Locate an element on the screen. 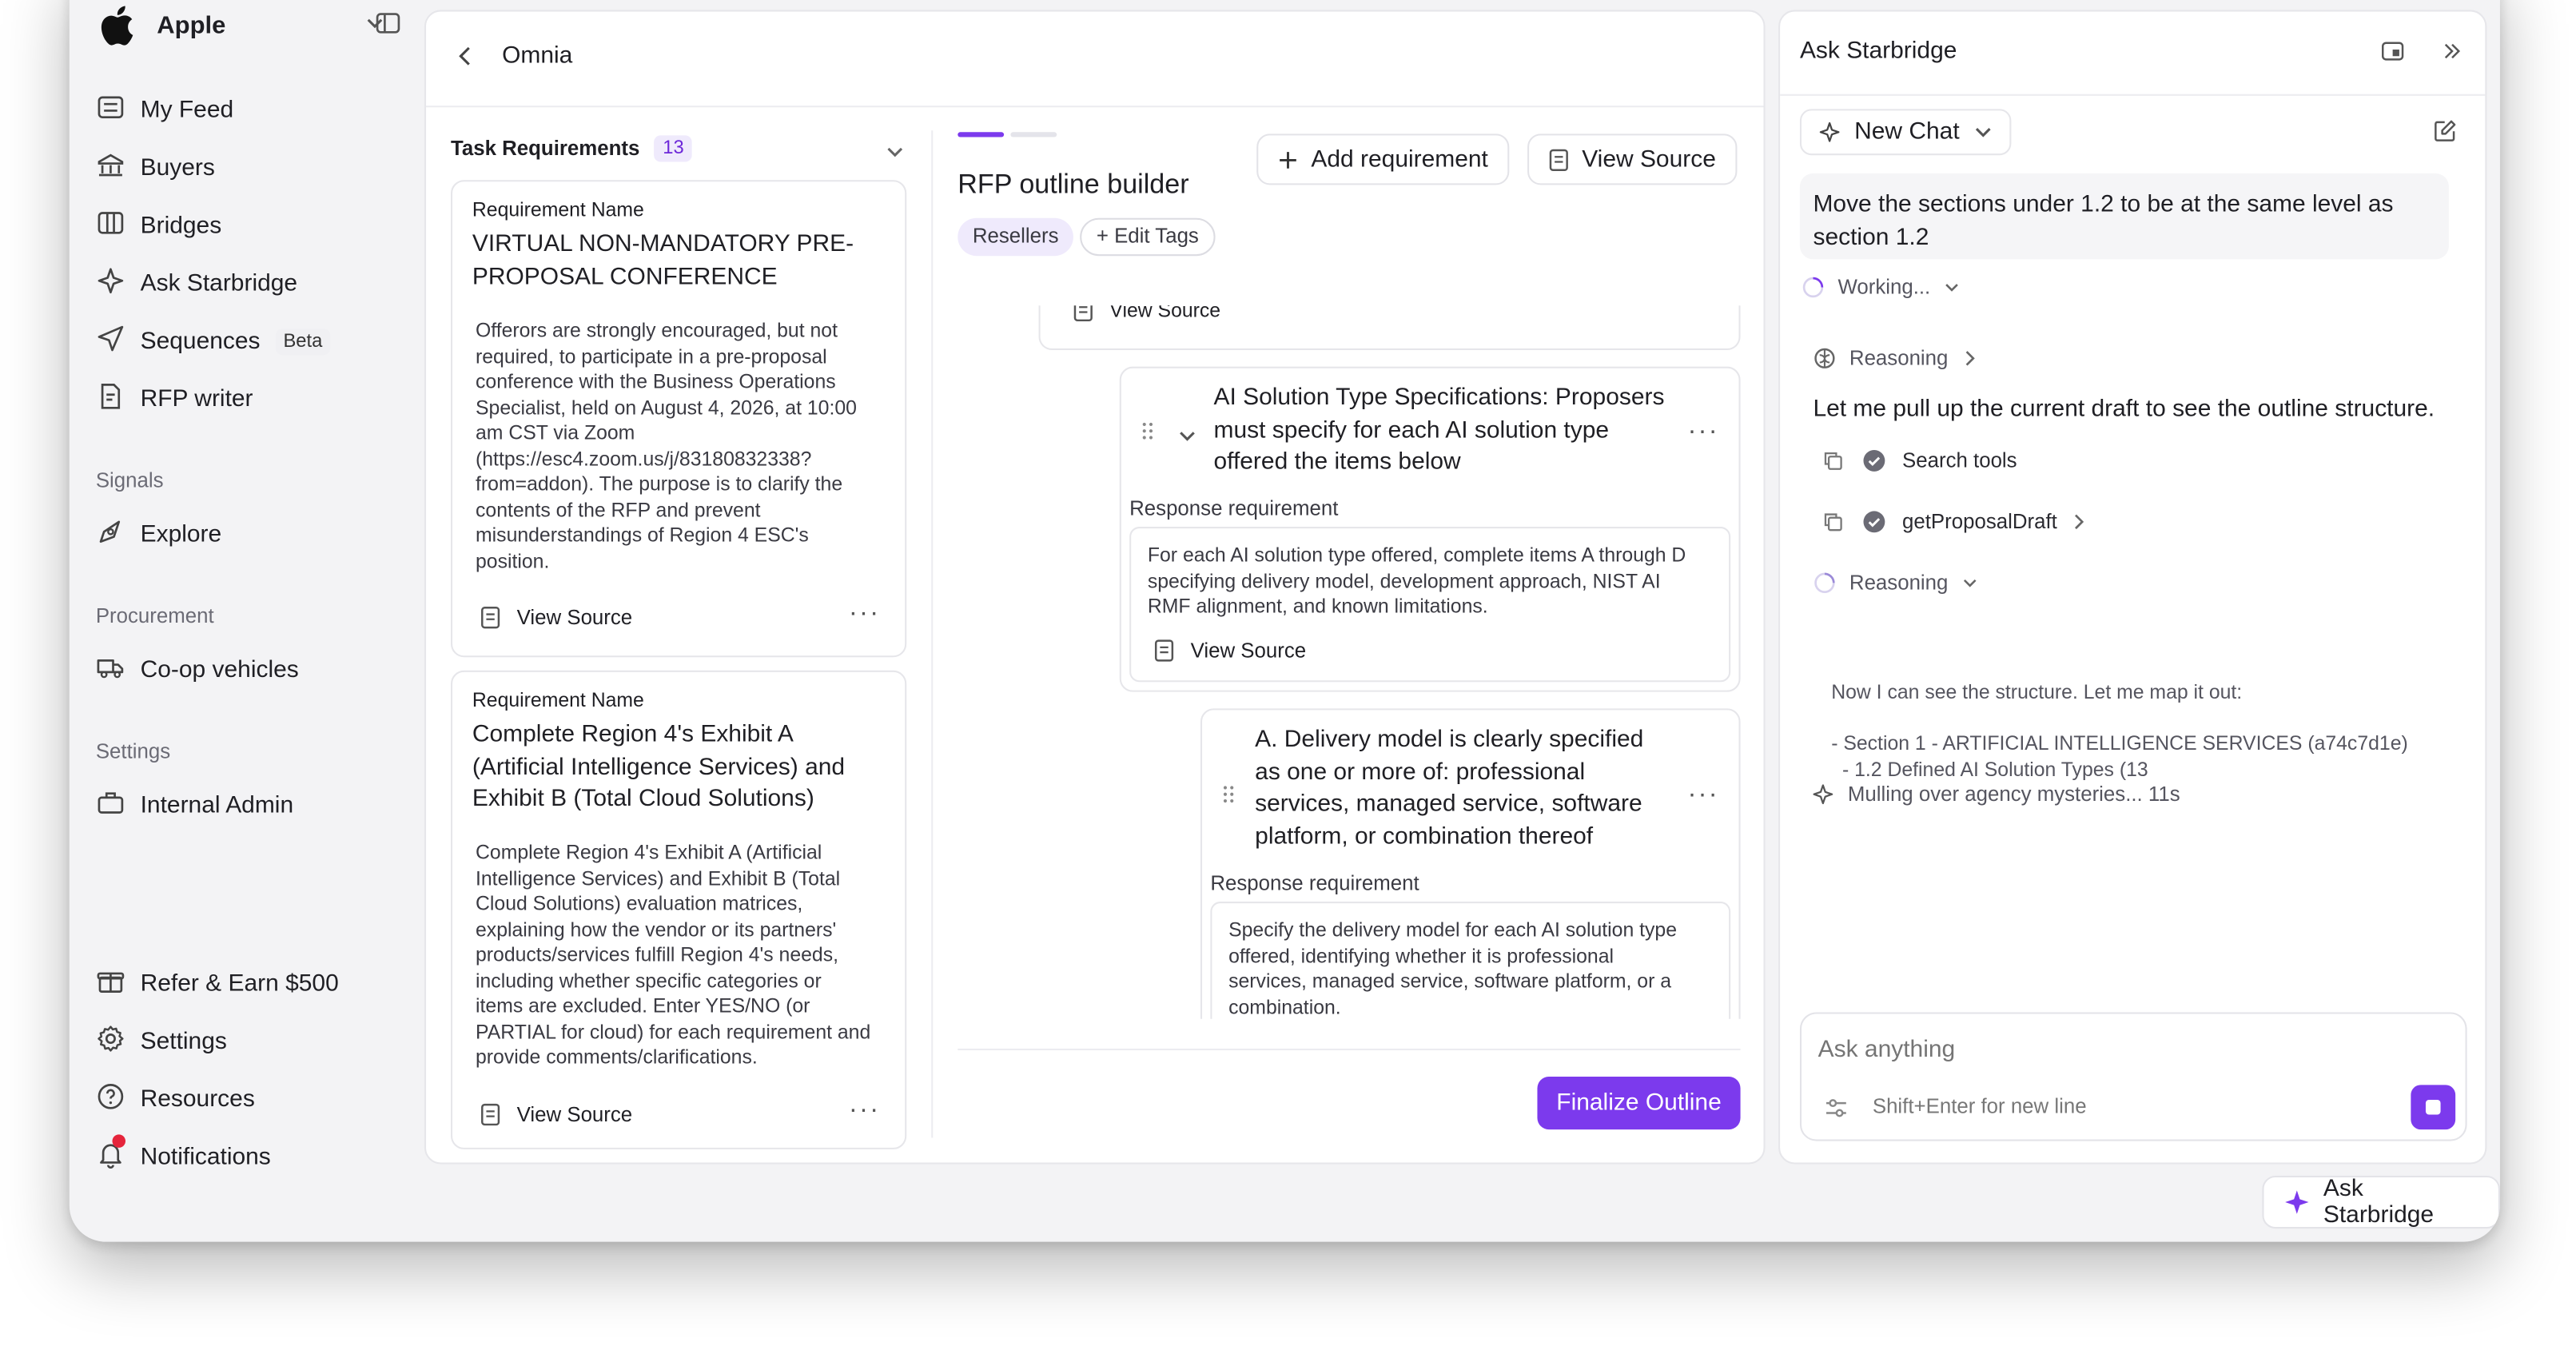 The image size is (2576, 1354). sidebar-item-refer-earn: Refer & Earn $500 is located at coordinates (251, 984).